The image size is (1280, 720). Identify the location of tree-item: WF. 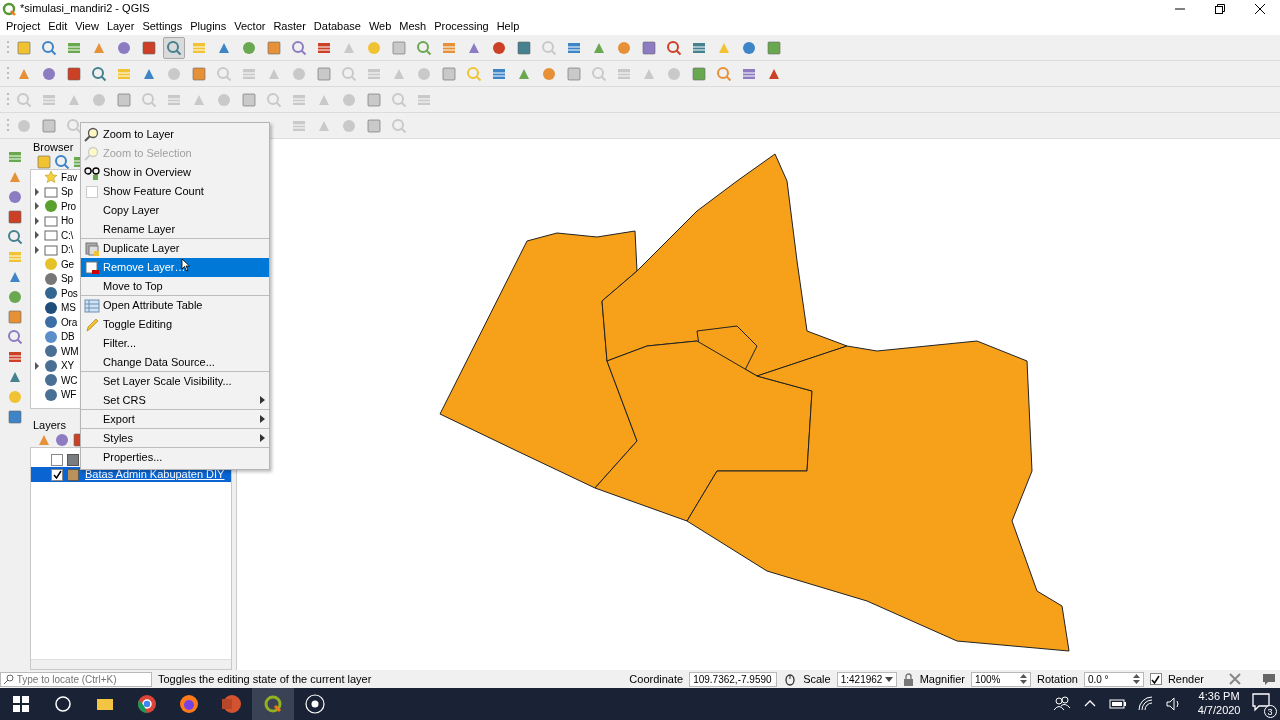
(69, 395).